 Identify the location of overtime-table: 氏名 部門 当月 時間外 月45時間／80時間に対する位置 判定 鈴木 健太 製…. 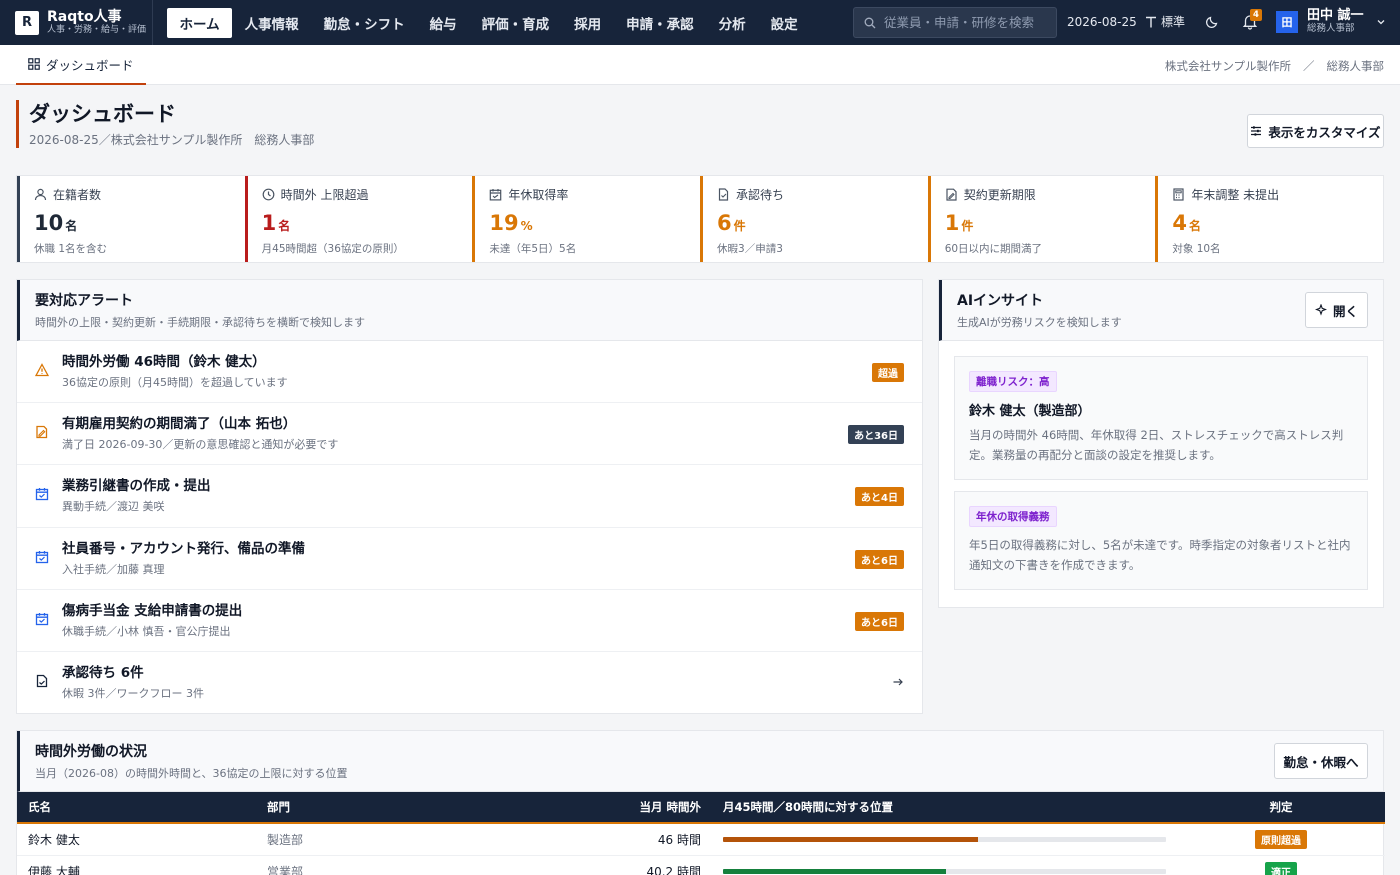
(701, 833).